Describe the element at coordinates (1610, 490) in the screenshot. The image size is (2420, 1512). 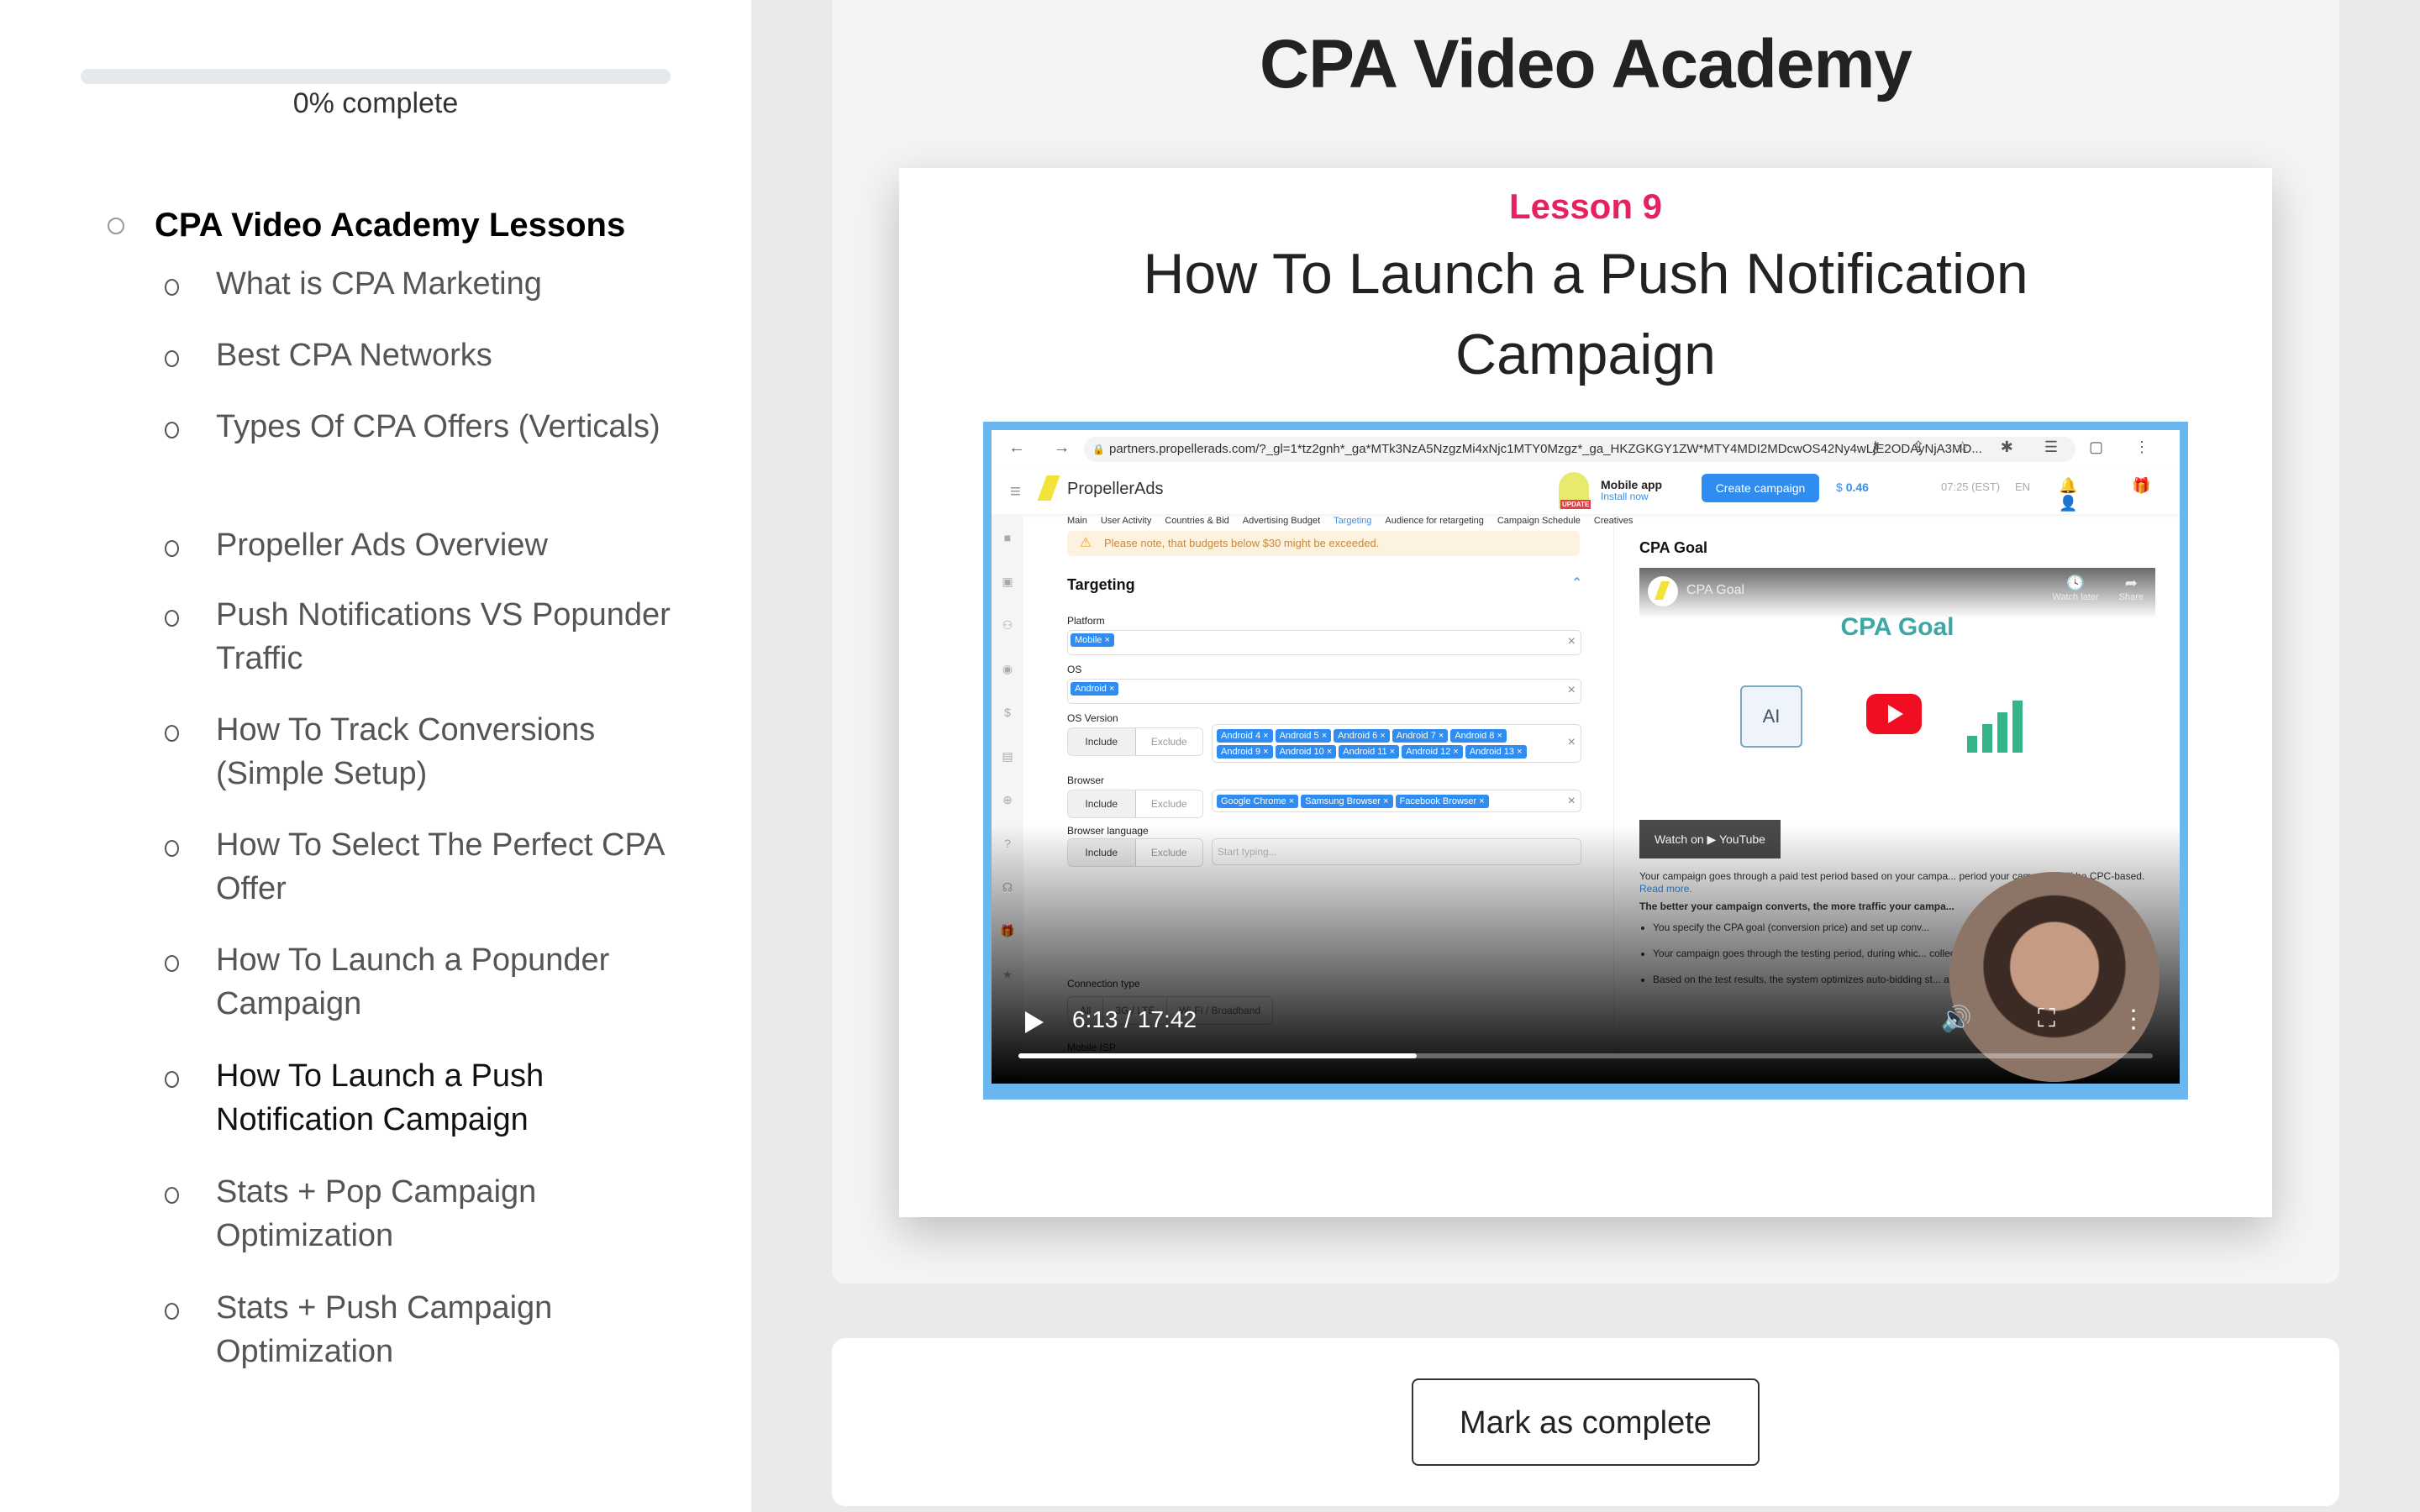
I see `mobile-app-promo: UPDATE Mobile app Install now` at that location.